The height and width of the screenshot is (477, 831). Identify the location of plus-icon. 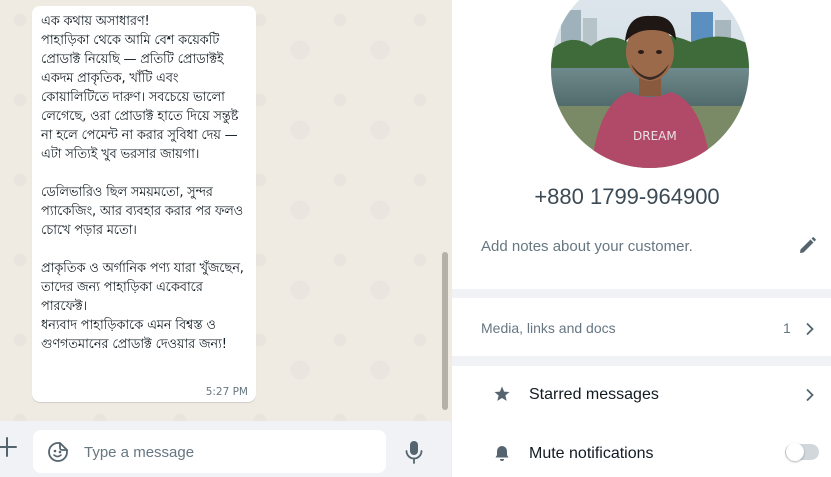
(9, 447).